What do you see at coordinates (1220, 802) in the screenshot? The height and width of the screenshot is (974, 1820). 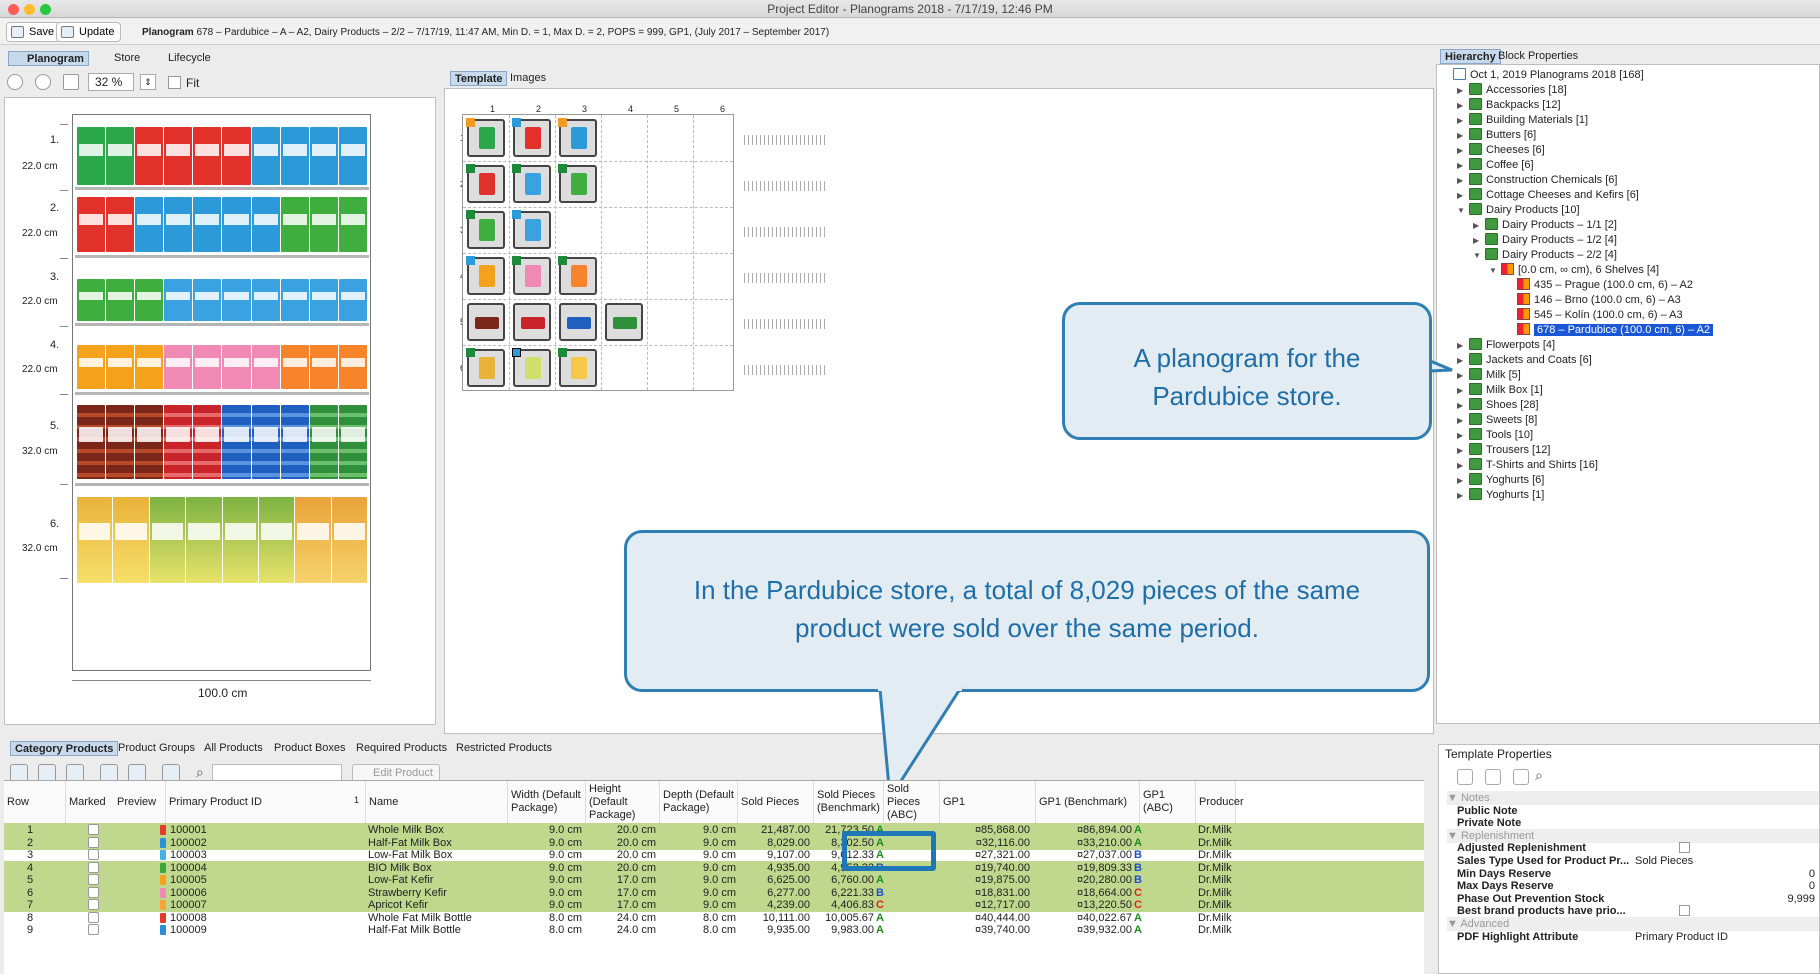 I see `column-header: Producer` at bounding box center [1220, 802].